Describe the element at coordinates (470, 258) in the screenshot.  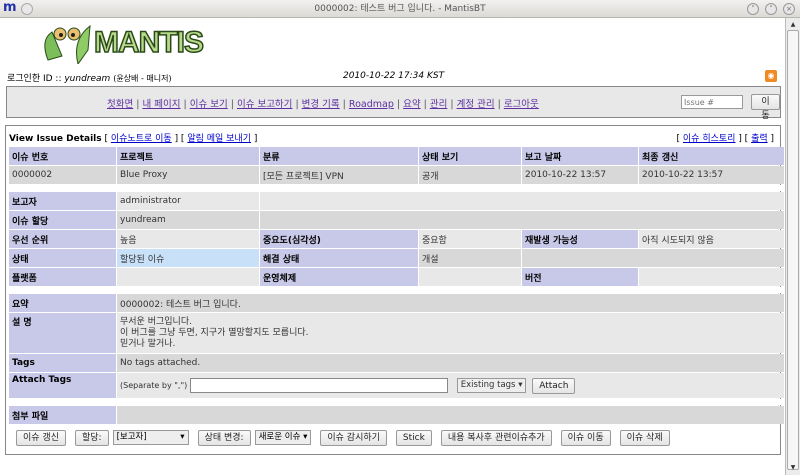
I see `resolution: 개설` at that location.